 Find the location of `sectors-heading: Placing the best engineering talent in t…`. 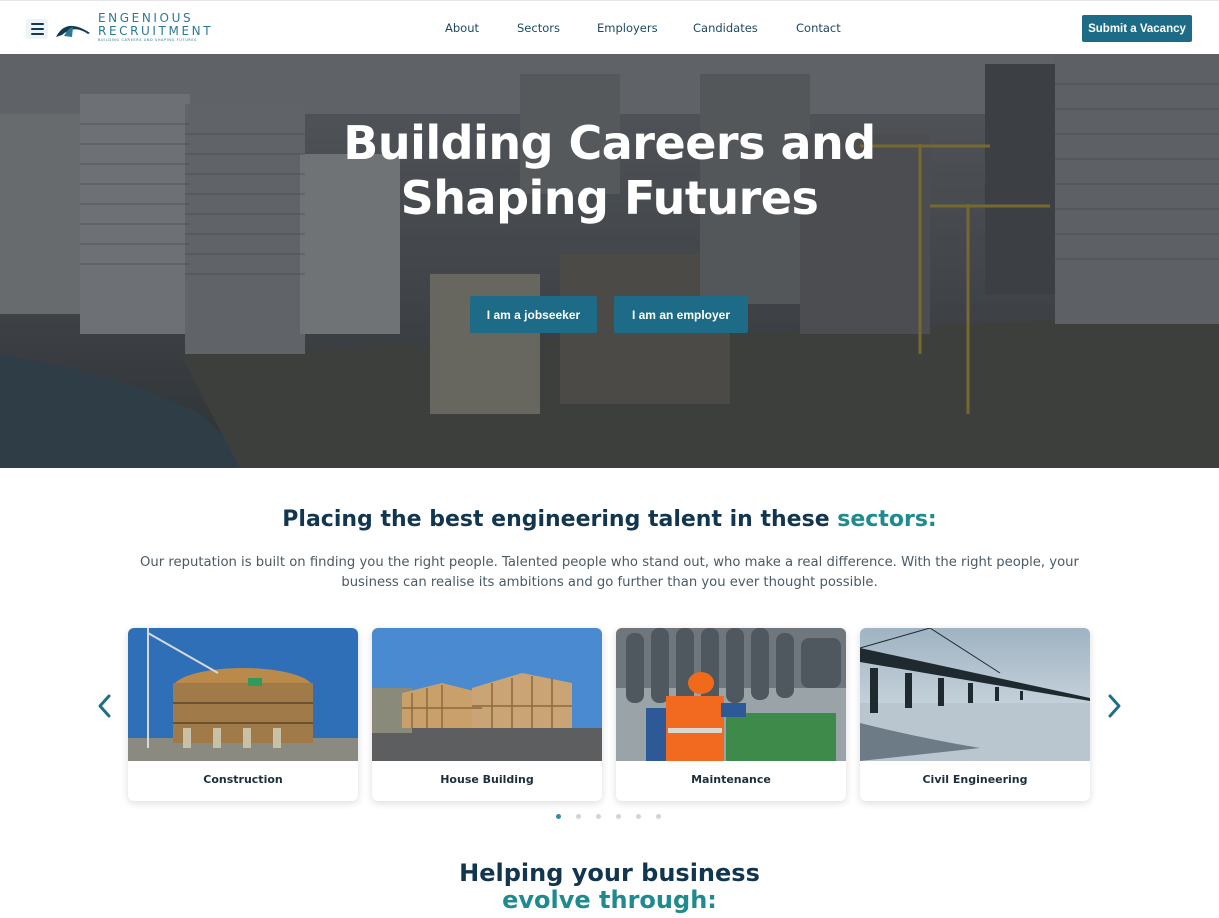

sectors-heading: Placing the best engineering talent in t… is located at coordinates (609, 519).